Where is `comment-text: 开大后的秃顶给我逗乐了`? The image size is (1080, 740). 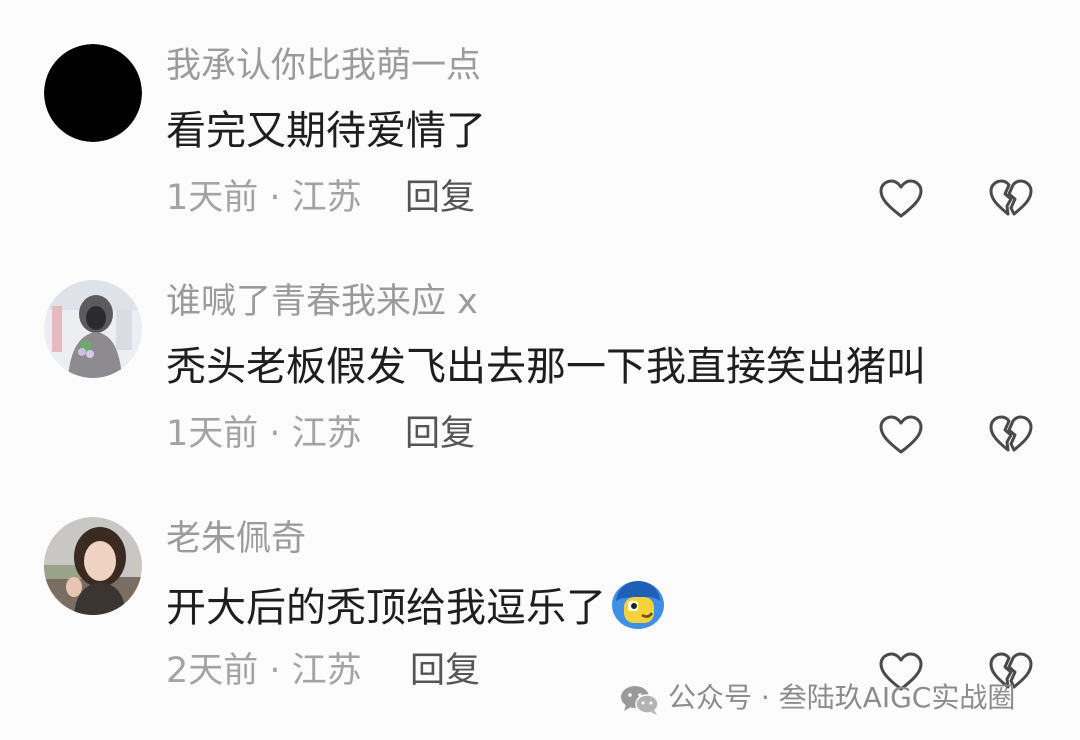
comment-text: 开大后的秃顶给我逗乐了 is located at coordinates (416, 611).